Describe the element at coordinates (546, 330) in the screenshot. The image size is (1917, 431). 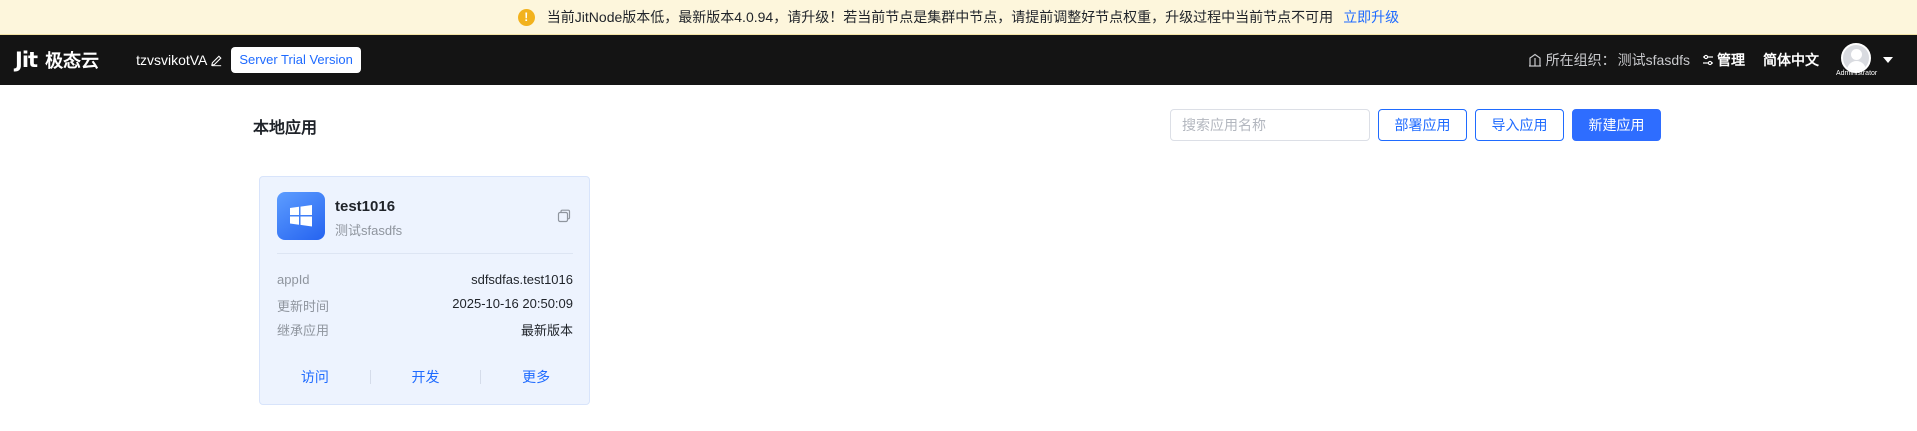
I see `field-value: 最新版本` at that location.